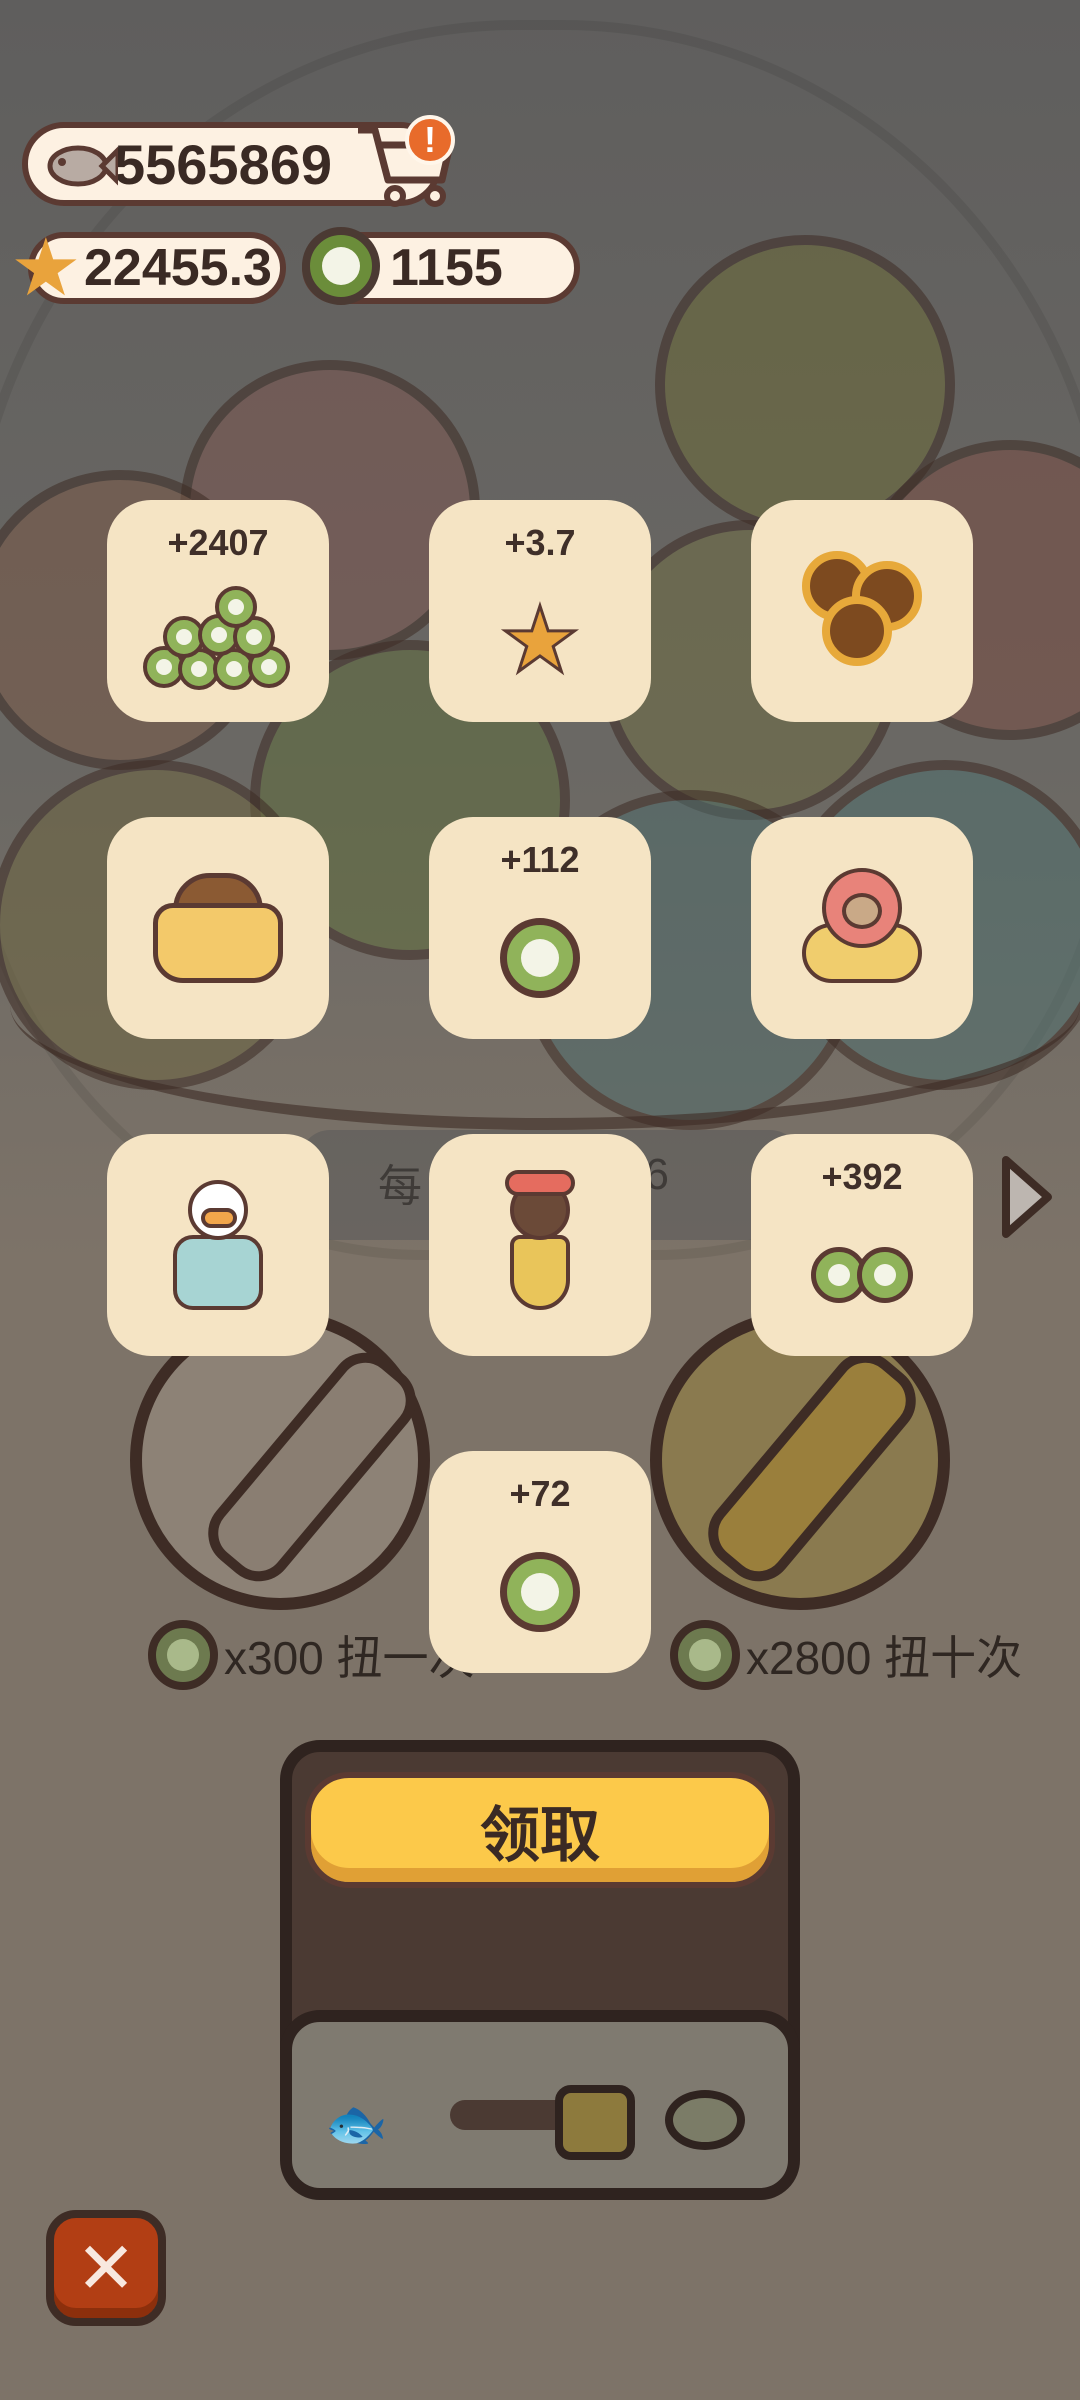 This screenshot has width=1080, height=2400. I want to click on starfish-cat-icon, so click(862, 928).